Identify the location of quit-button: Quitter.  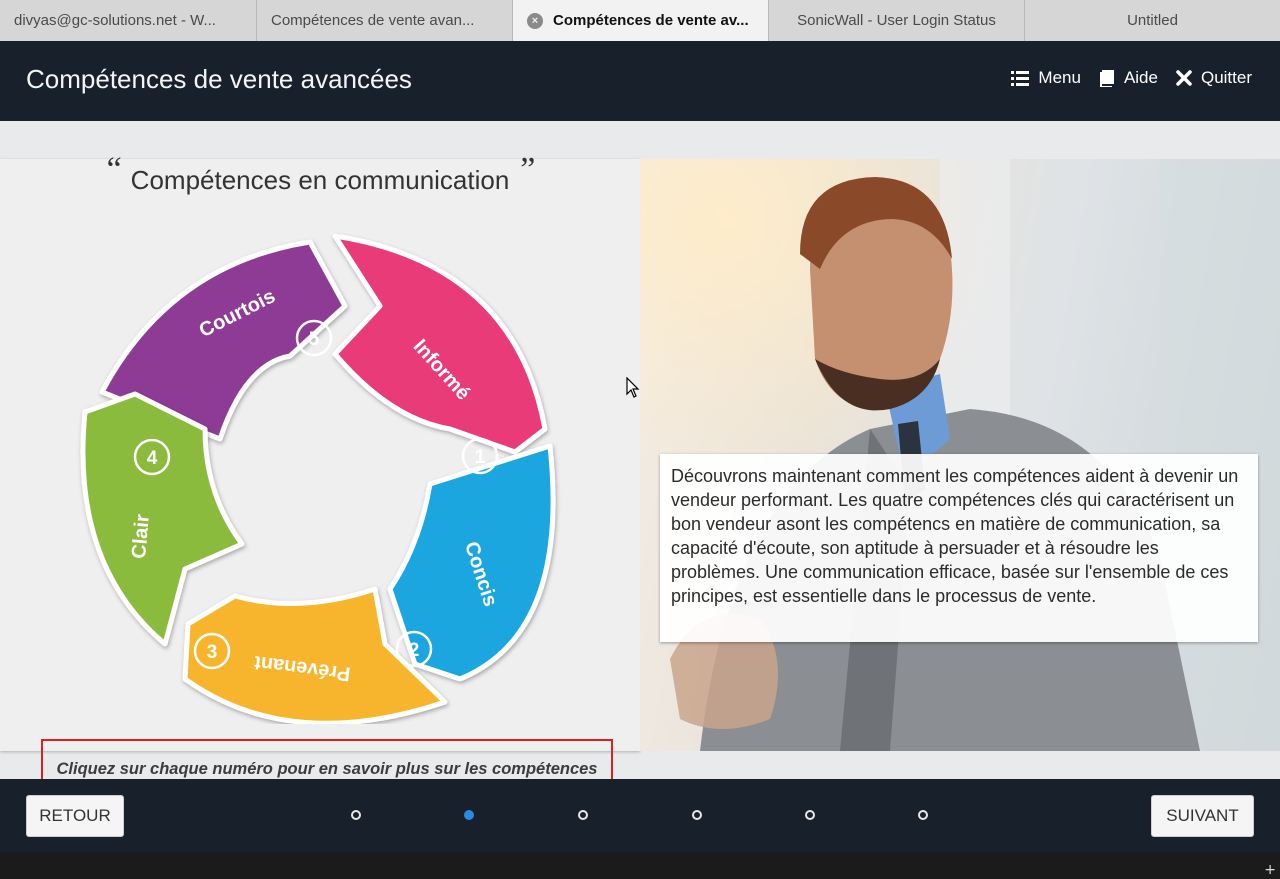
(1214, 78).